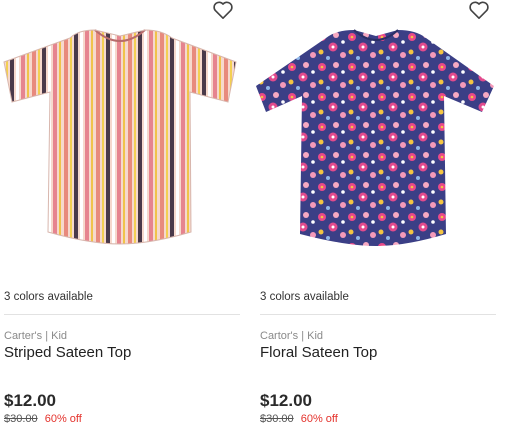 The width and height of the screenshot is (506, 429). I want to click on product-name: Floral Sateen Top, so click(318, 352).